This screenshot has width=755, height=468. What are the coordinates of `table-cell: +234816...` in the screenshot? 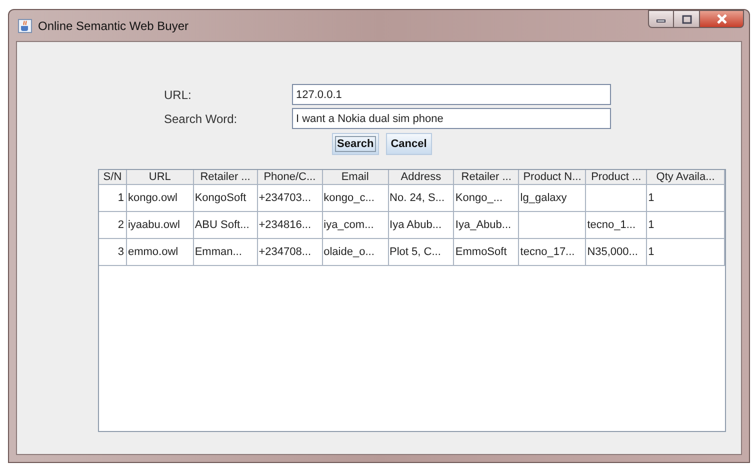 It's located at (285, 225).